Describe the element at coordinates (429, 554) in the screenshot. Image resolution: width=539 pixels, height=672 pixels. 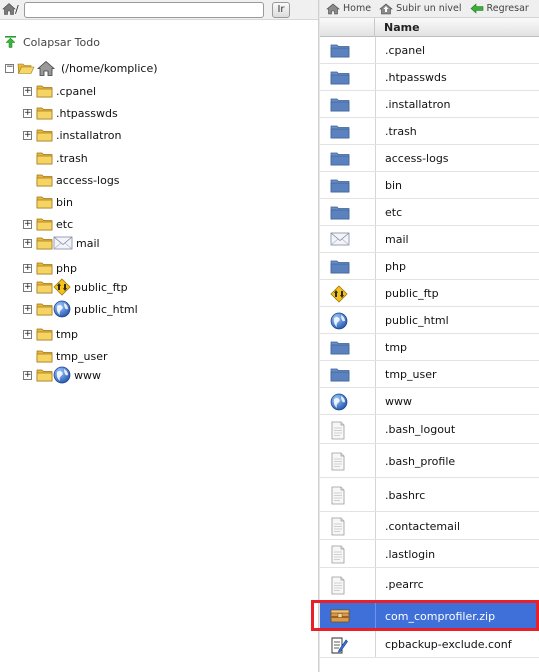
I see `file-row: .lastlogin` at that location.